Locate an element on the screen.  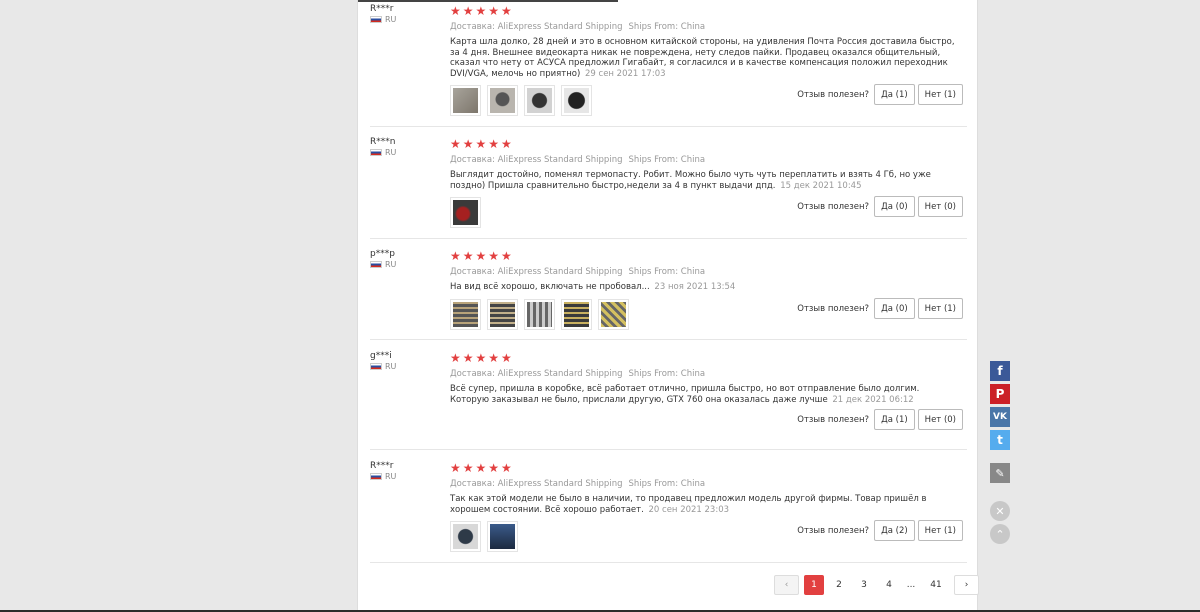
next-page-button: › is located at coordinates (966, 585).